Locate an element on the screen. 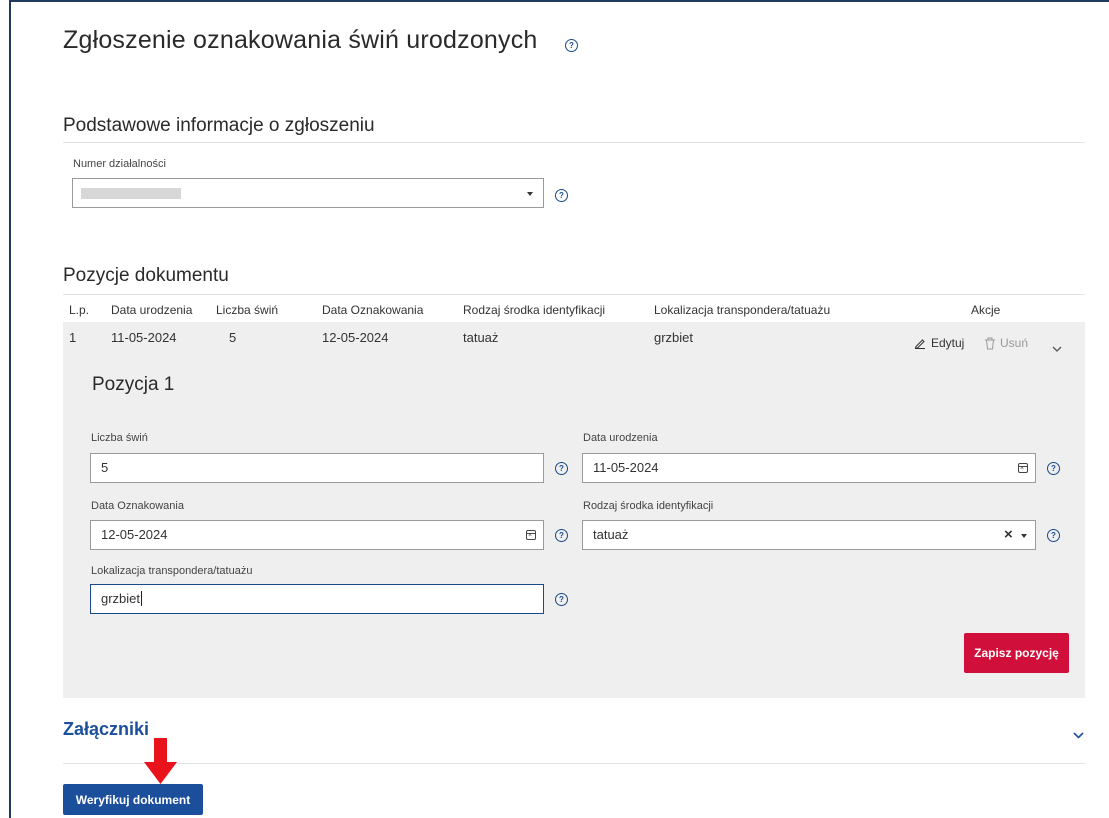 This screenshot has width=1109, height=818. text-cursor is located at coordinates (142, 598).